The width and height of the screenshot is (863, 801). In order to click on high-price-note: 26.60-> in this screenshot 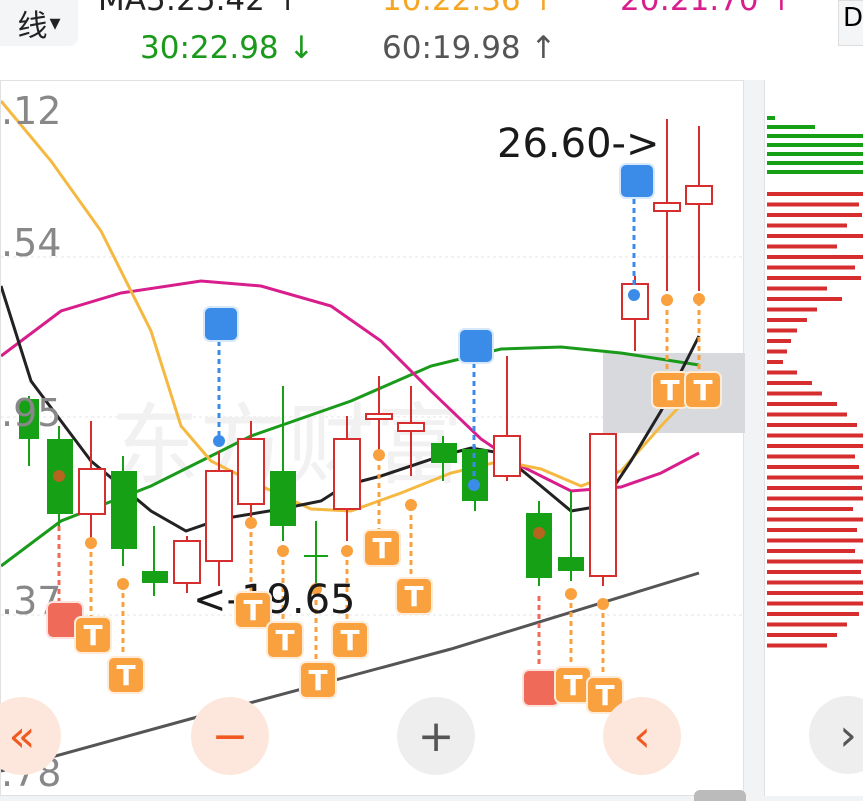, I will do `click(578, 144)`.